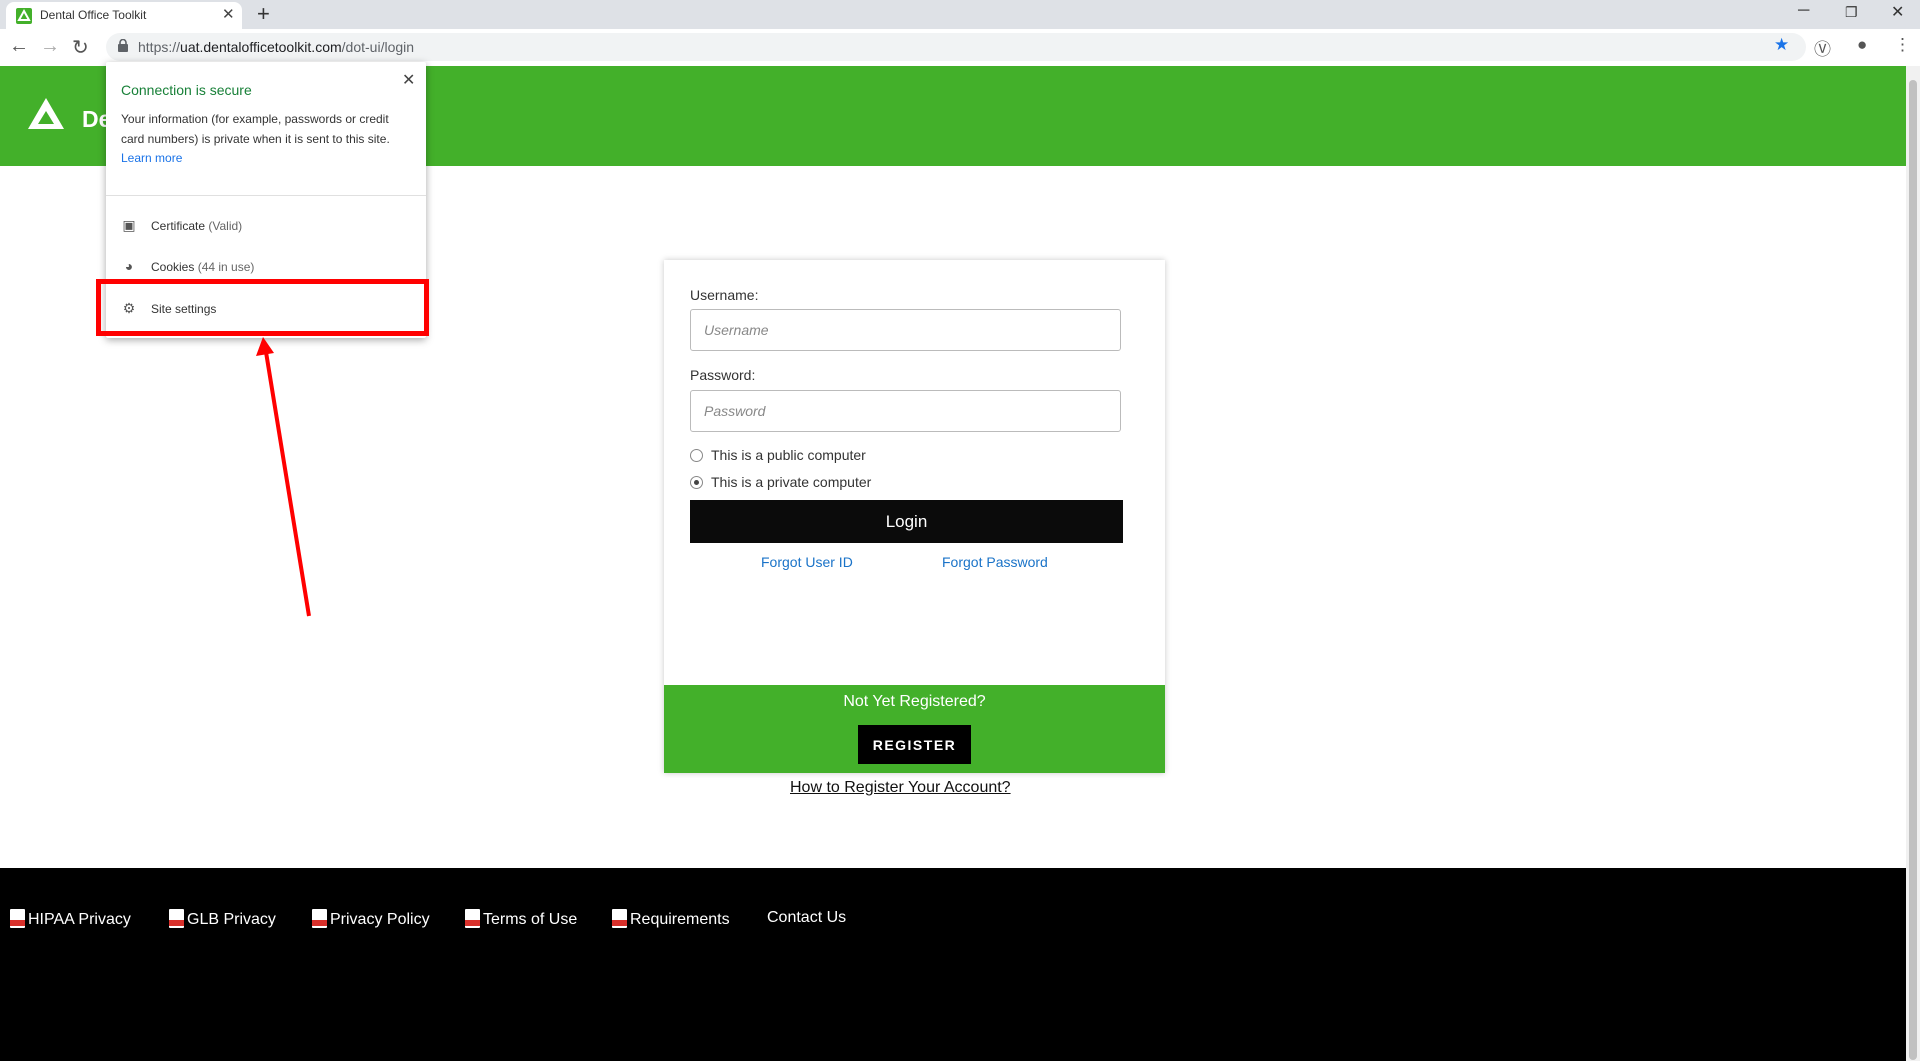  What do you see at coordinates (995, 562) in the screenshot?
I see `forgot-password-link: Forgot Password` at bounding box center [995, 562].